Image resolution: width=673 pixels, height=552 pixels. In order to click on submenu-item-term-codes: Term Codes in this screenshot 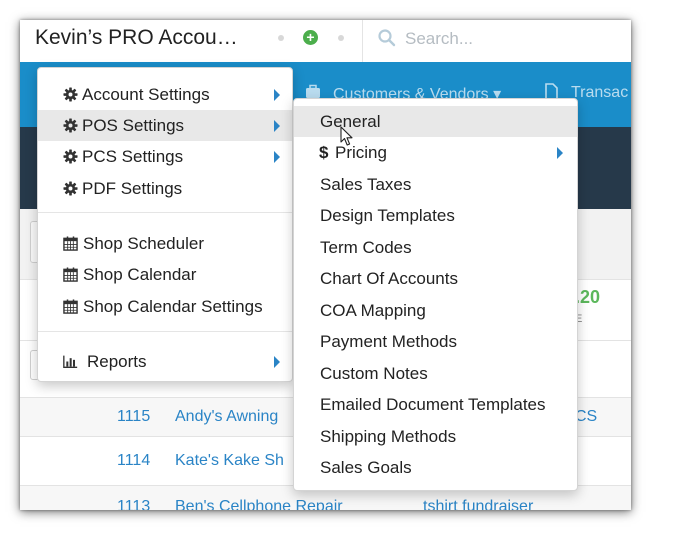, I will do `click(435, 247)`.